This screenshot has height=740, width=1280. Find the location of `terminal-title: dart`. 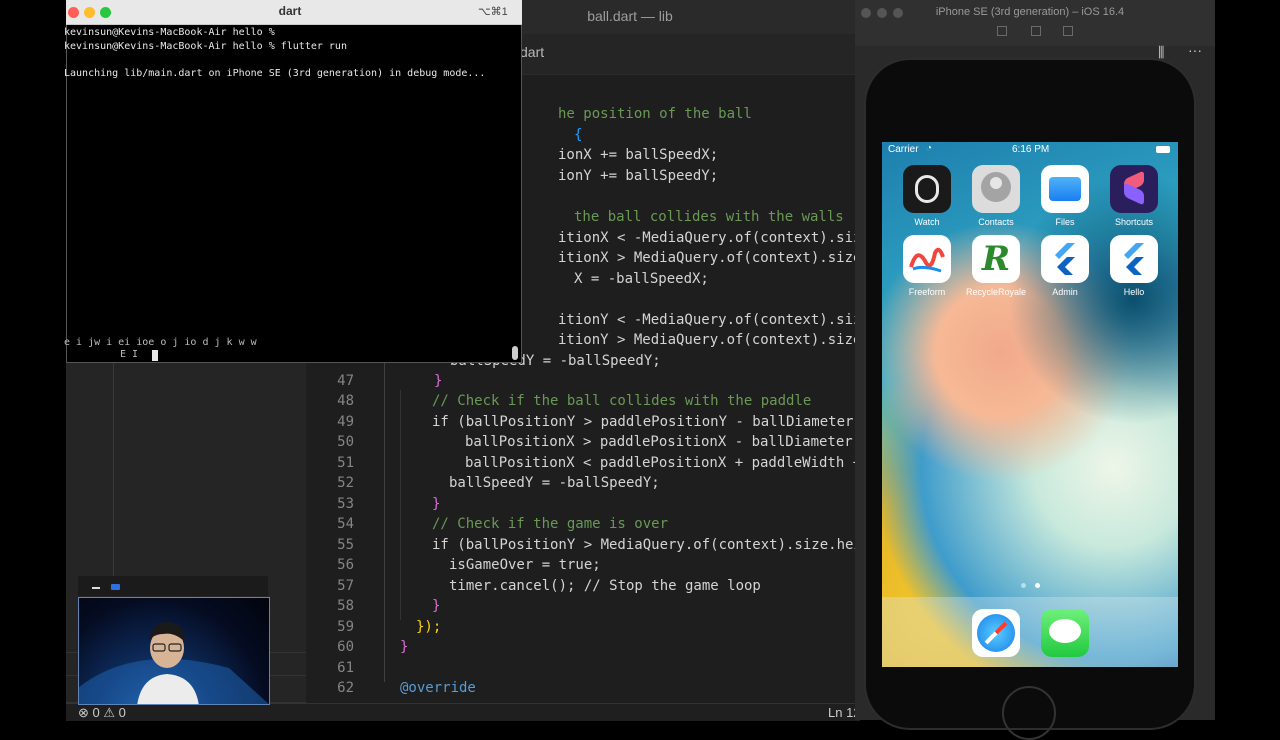

terminal-title: dart is located at coordinates (290, 11).